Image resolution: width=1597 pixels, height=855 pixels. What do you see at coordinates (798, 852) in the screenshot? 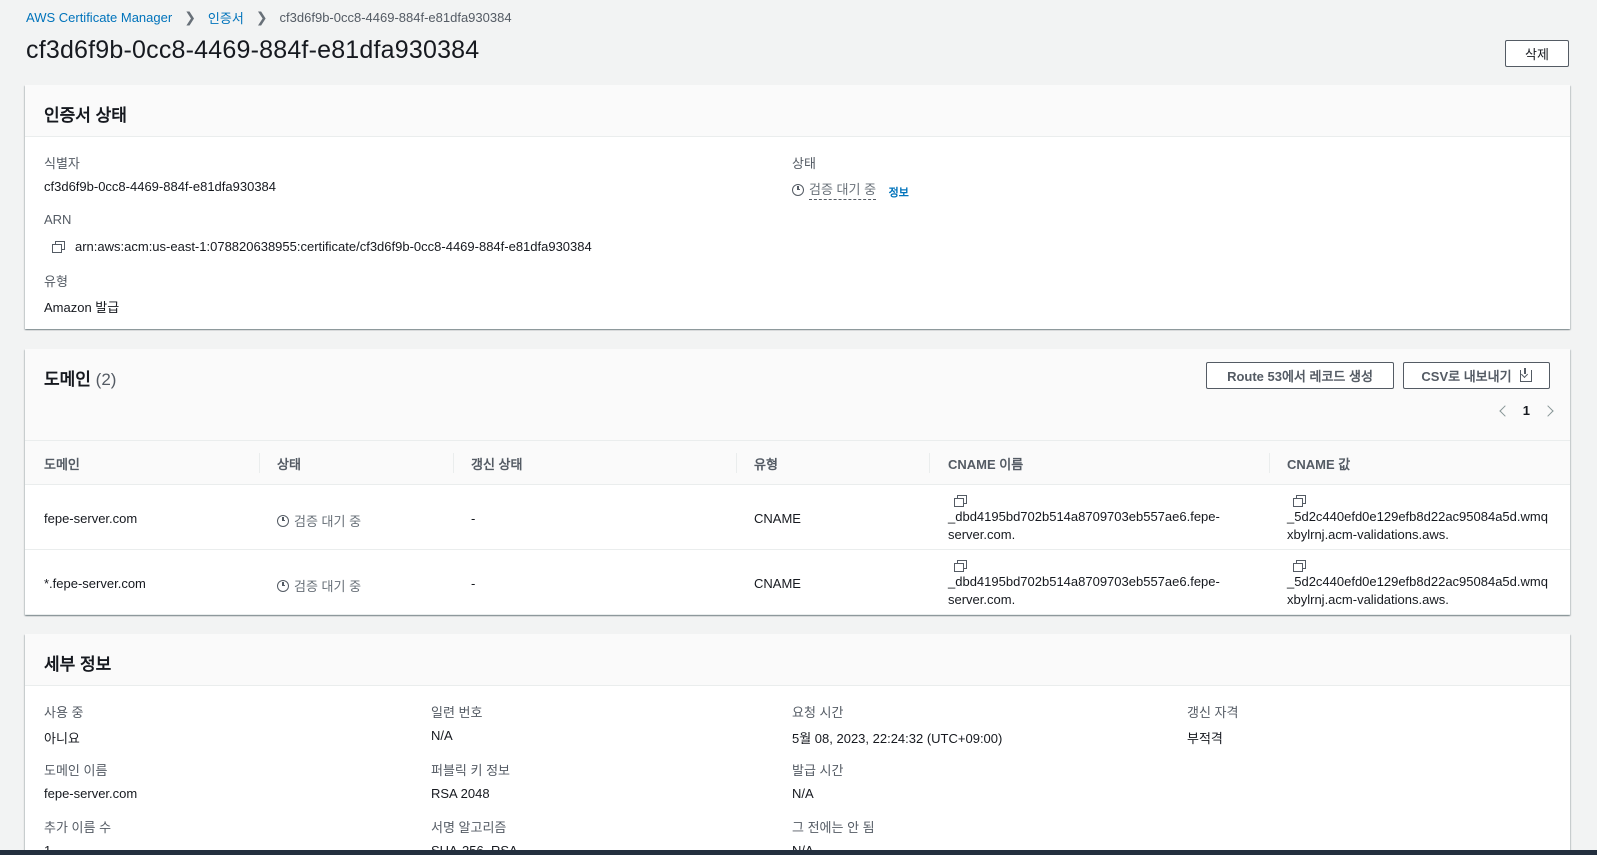
I see `bottom-bar` at bounding box center [798, 852].